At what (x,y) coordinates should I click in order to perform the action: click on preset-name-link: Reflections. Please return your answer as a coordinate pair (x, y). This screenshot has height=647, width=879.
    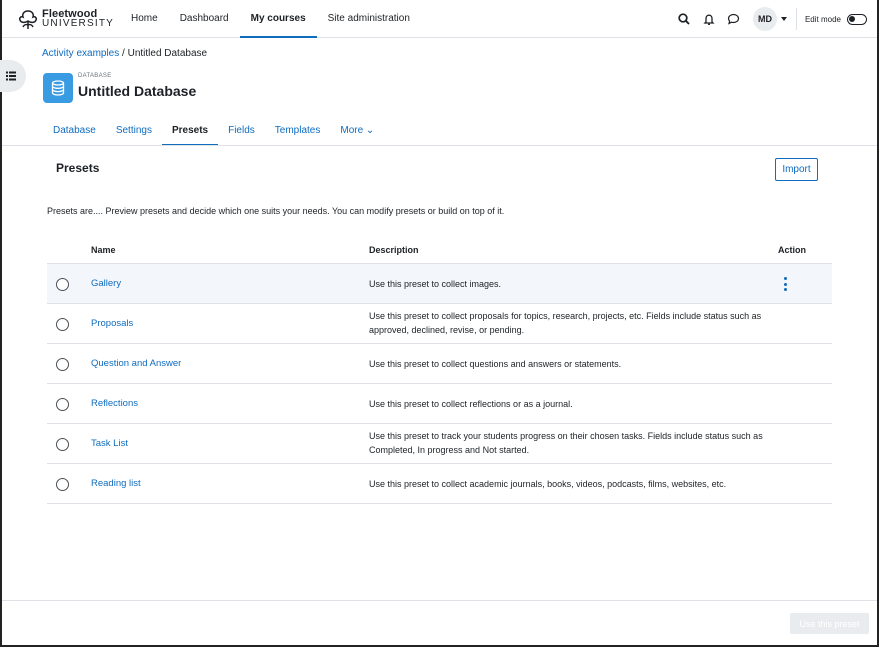
    Looking at the image, I should click on (114, 403).